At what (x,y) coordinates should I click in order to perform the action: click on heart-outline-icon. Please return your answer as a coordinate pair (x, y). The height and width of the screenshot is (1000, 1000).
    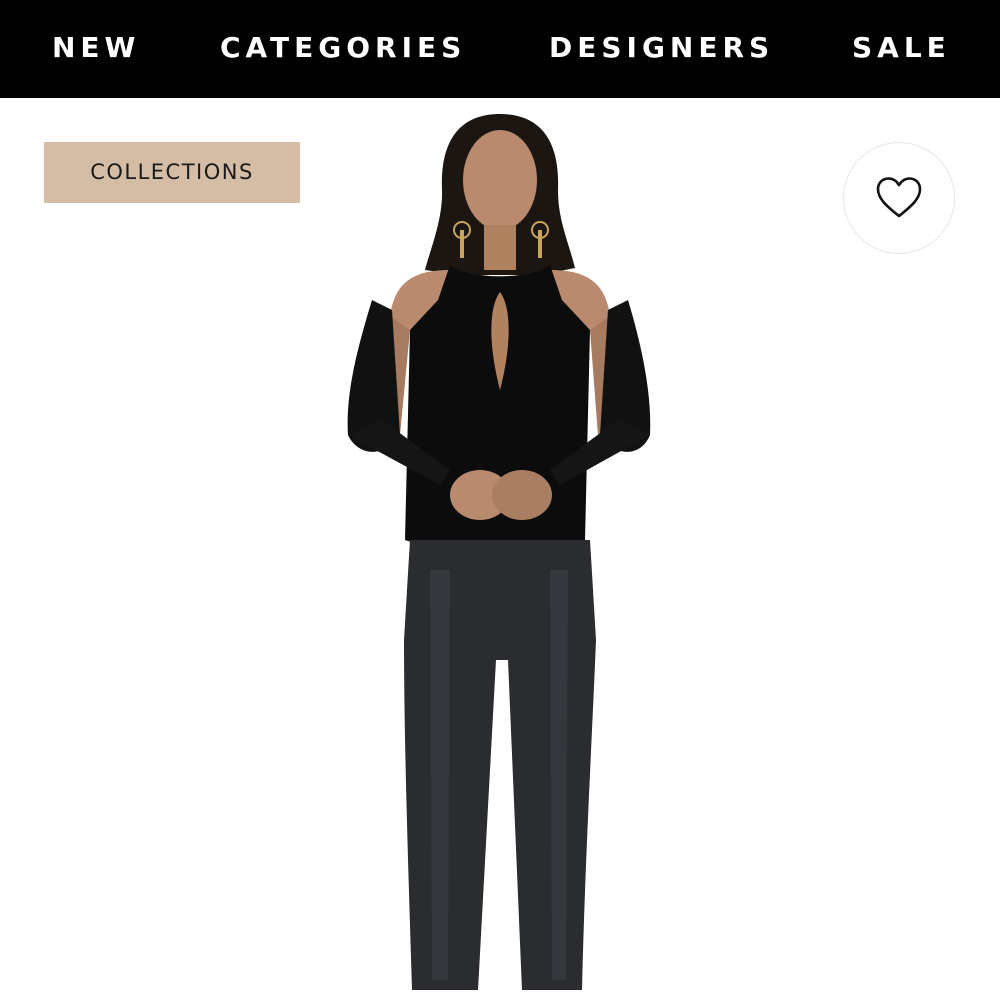
    Looking at the image, I should click on (899, 197).